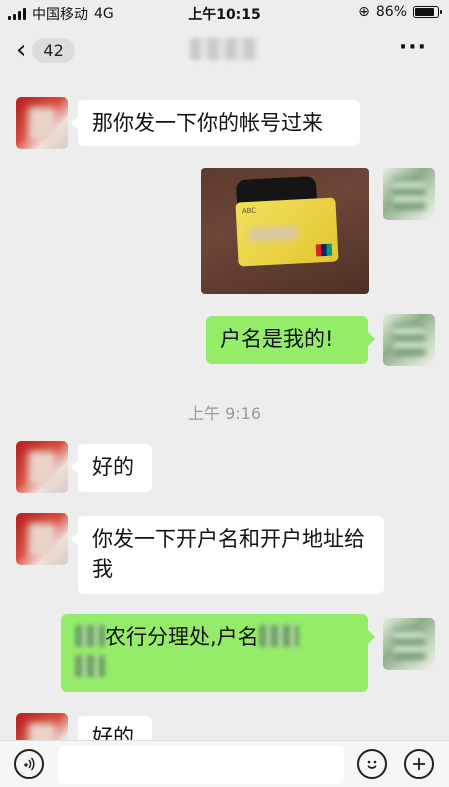 The height and width of the screenshot is (787, 449). Describe the element at coordinates (224, 13) in the screenshot. I see `status-bar: 中国移动 4G 上午10:15 ⊕ 86%` at that location.